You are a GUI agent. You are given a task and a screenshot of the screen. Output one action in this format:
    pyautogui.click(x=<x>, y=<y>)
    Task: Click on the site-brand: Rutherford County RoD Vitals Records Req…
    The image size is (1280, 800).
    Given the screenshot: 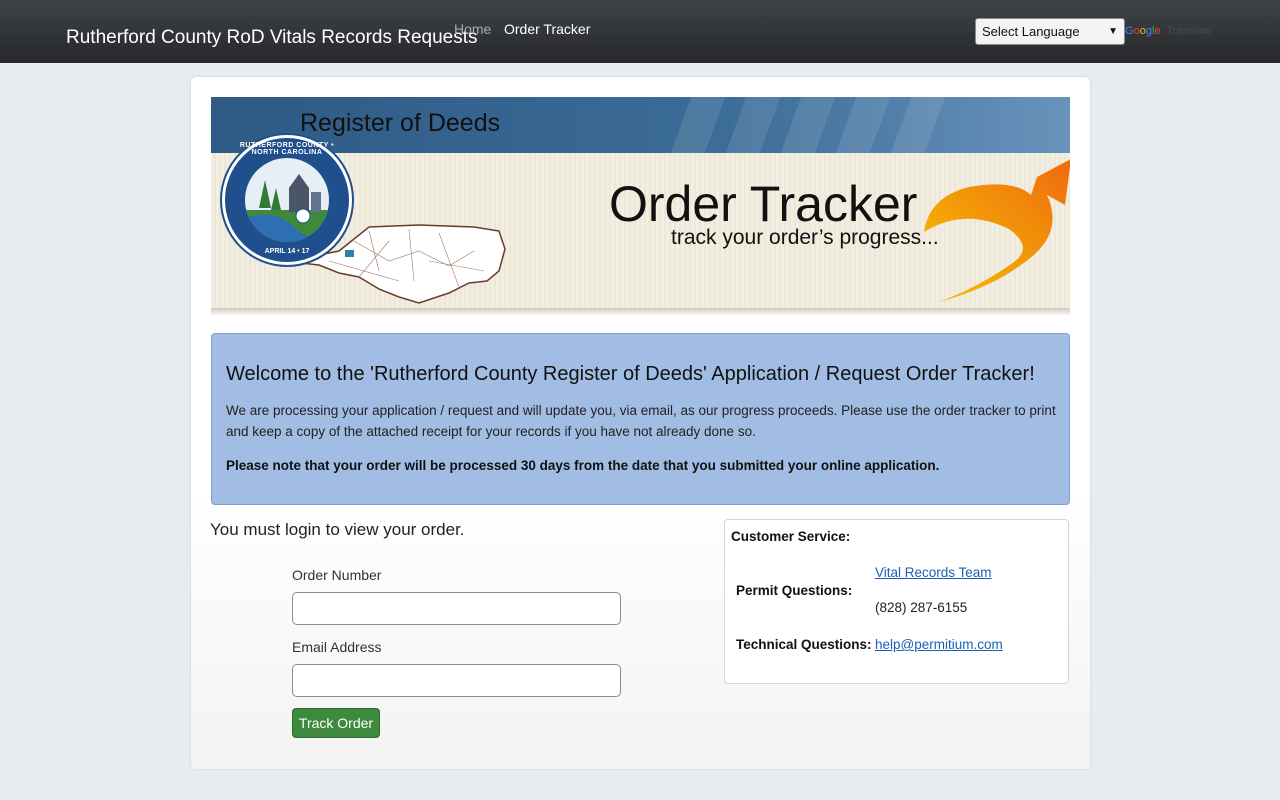 What is the action you would take?
    pyautogui.click(x=272, y=38)
    